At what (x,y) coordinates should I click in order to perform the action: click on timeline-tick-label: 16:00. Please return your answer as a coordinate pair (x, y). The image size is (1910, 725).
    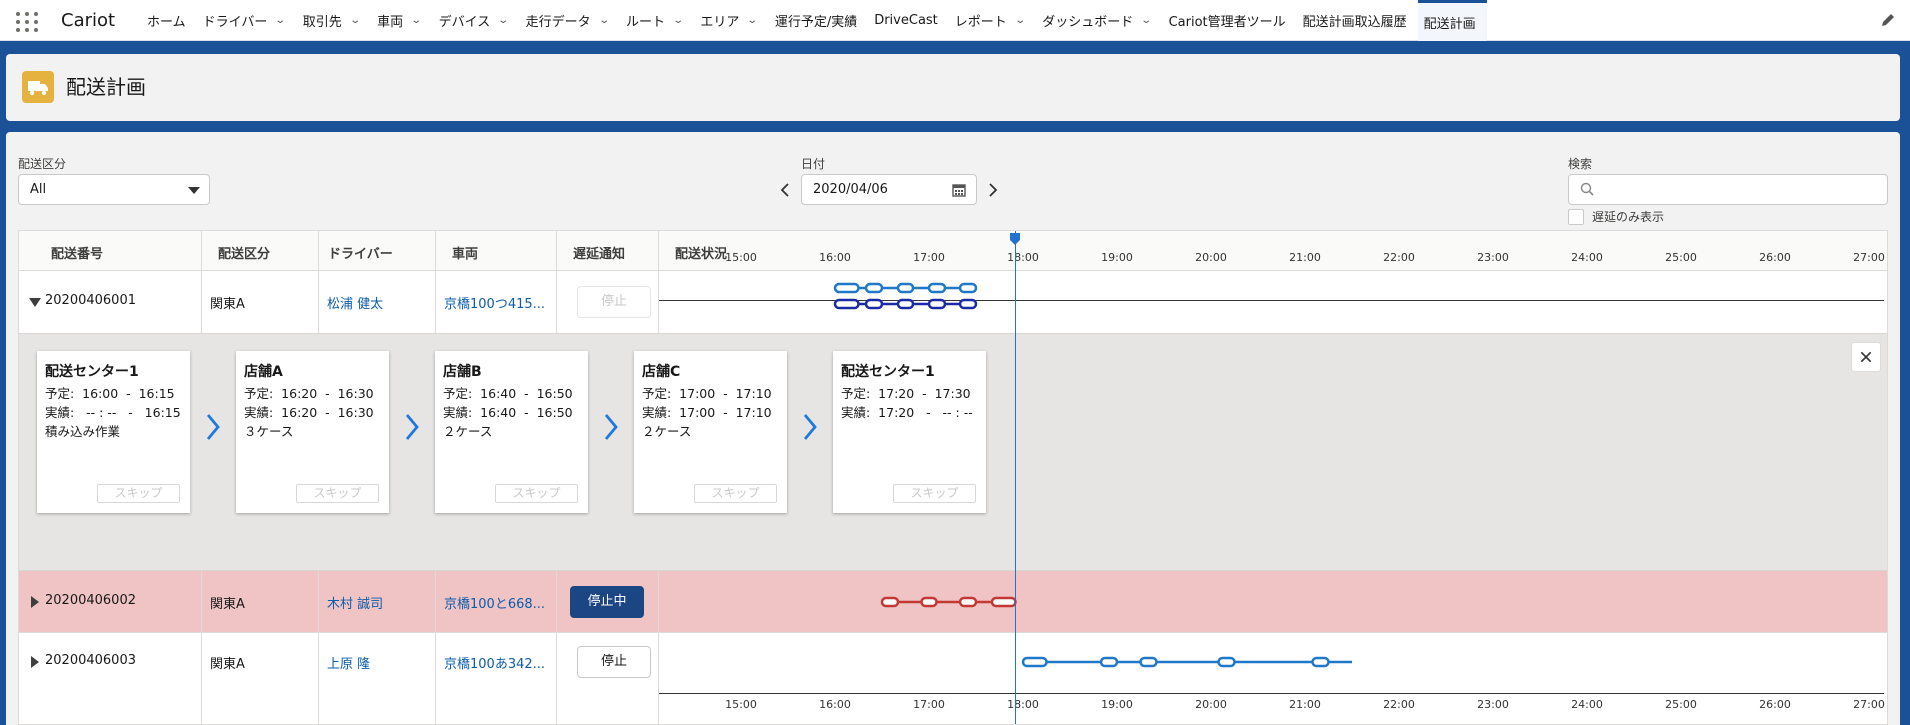
    Looking at the image, I should click on (835, 704).